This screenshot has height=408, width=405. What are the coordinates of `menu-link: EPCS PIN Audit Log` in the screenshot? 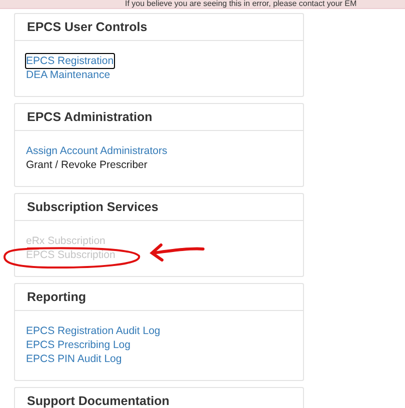 It's located at (74, 359).